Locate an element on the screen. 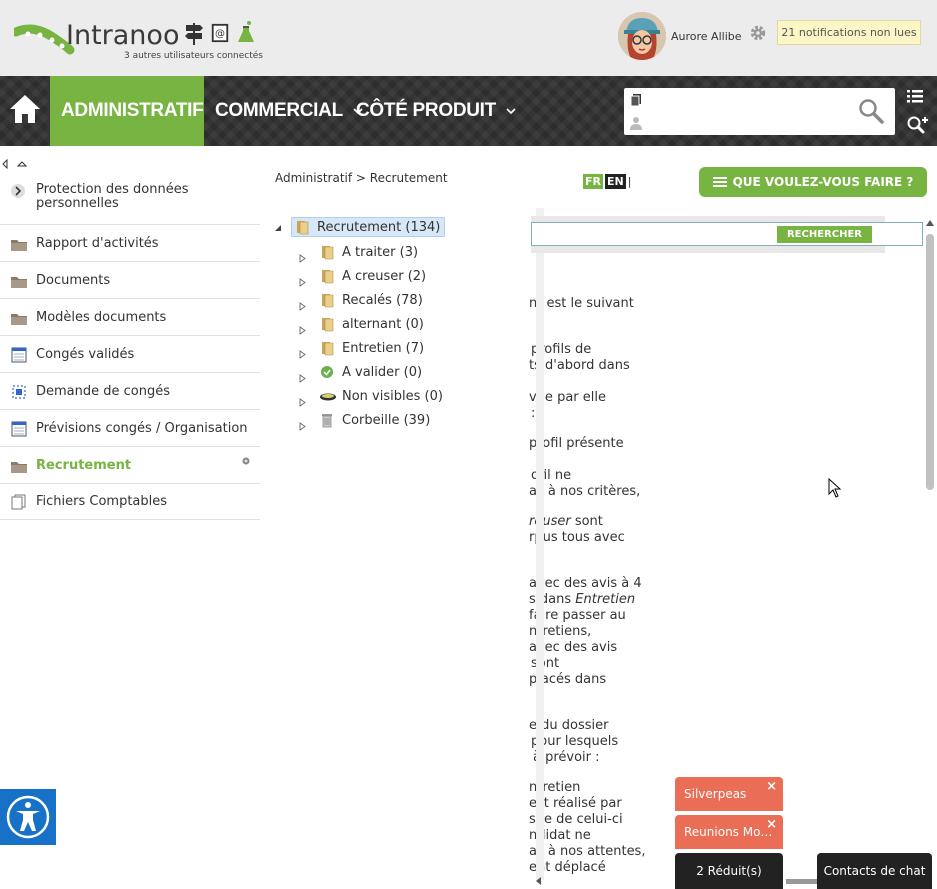 This screenshot has height=889, width=937. sidebar-item-recrutement: Recrutement is located at coordinates (130, 465).